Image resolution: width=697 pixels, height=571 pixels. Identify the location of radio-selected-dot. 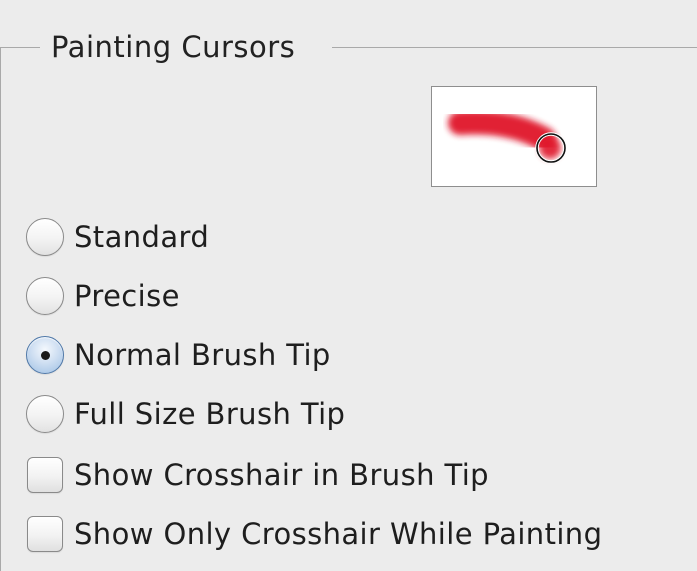
(45, 355).